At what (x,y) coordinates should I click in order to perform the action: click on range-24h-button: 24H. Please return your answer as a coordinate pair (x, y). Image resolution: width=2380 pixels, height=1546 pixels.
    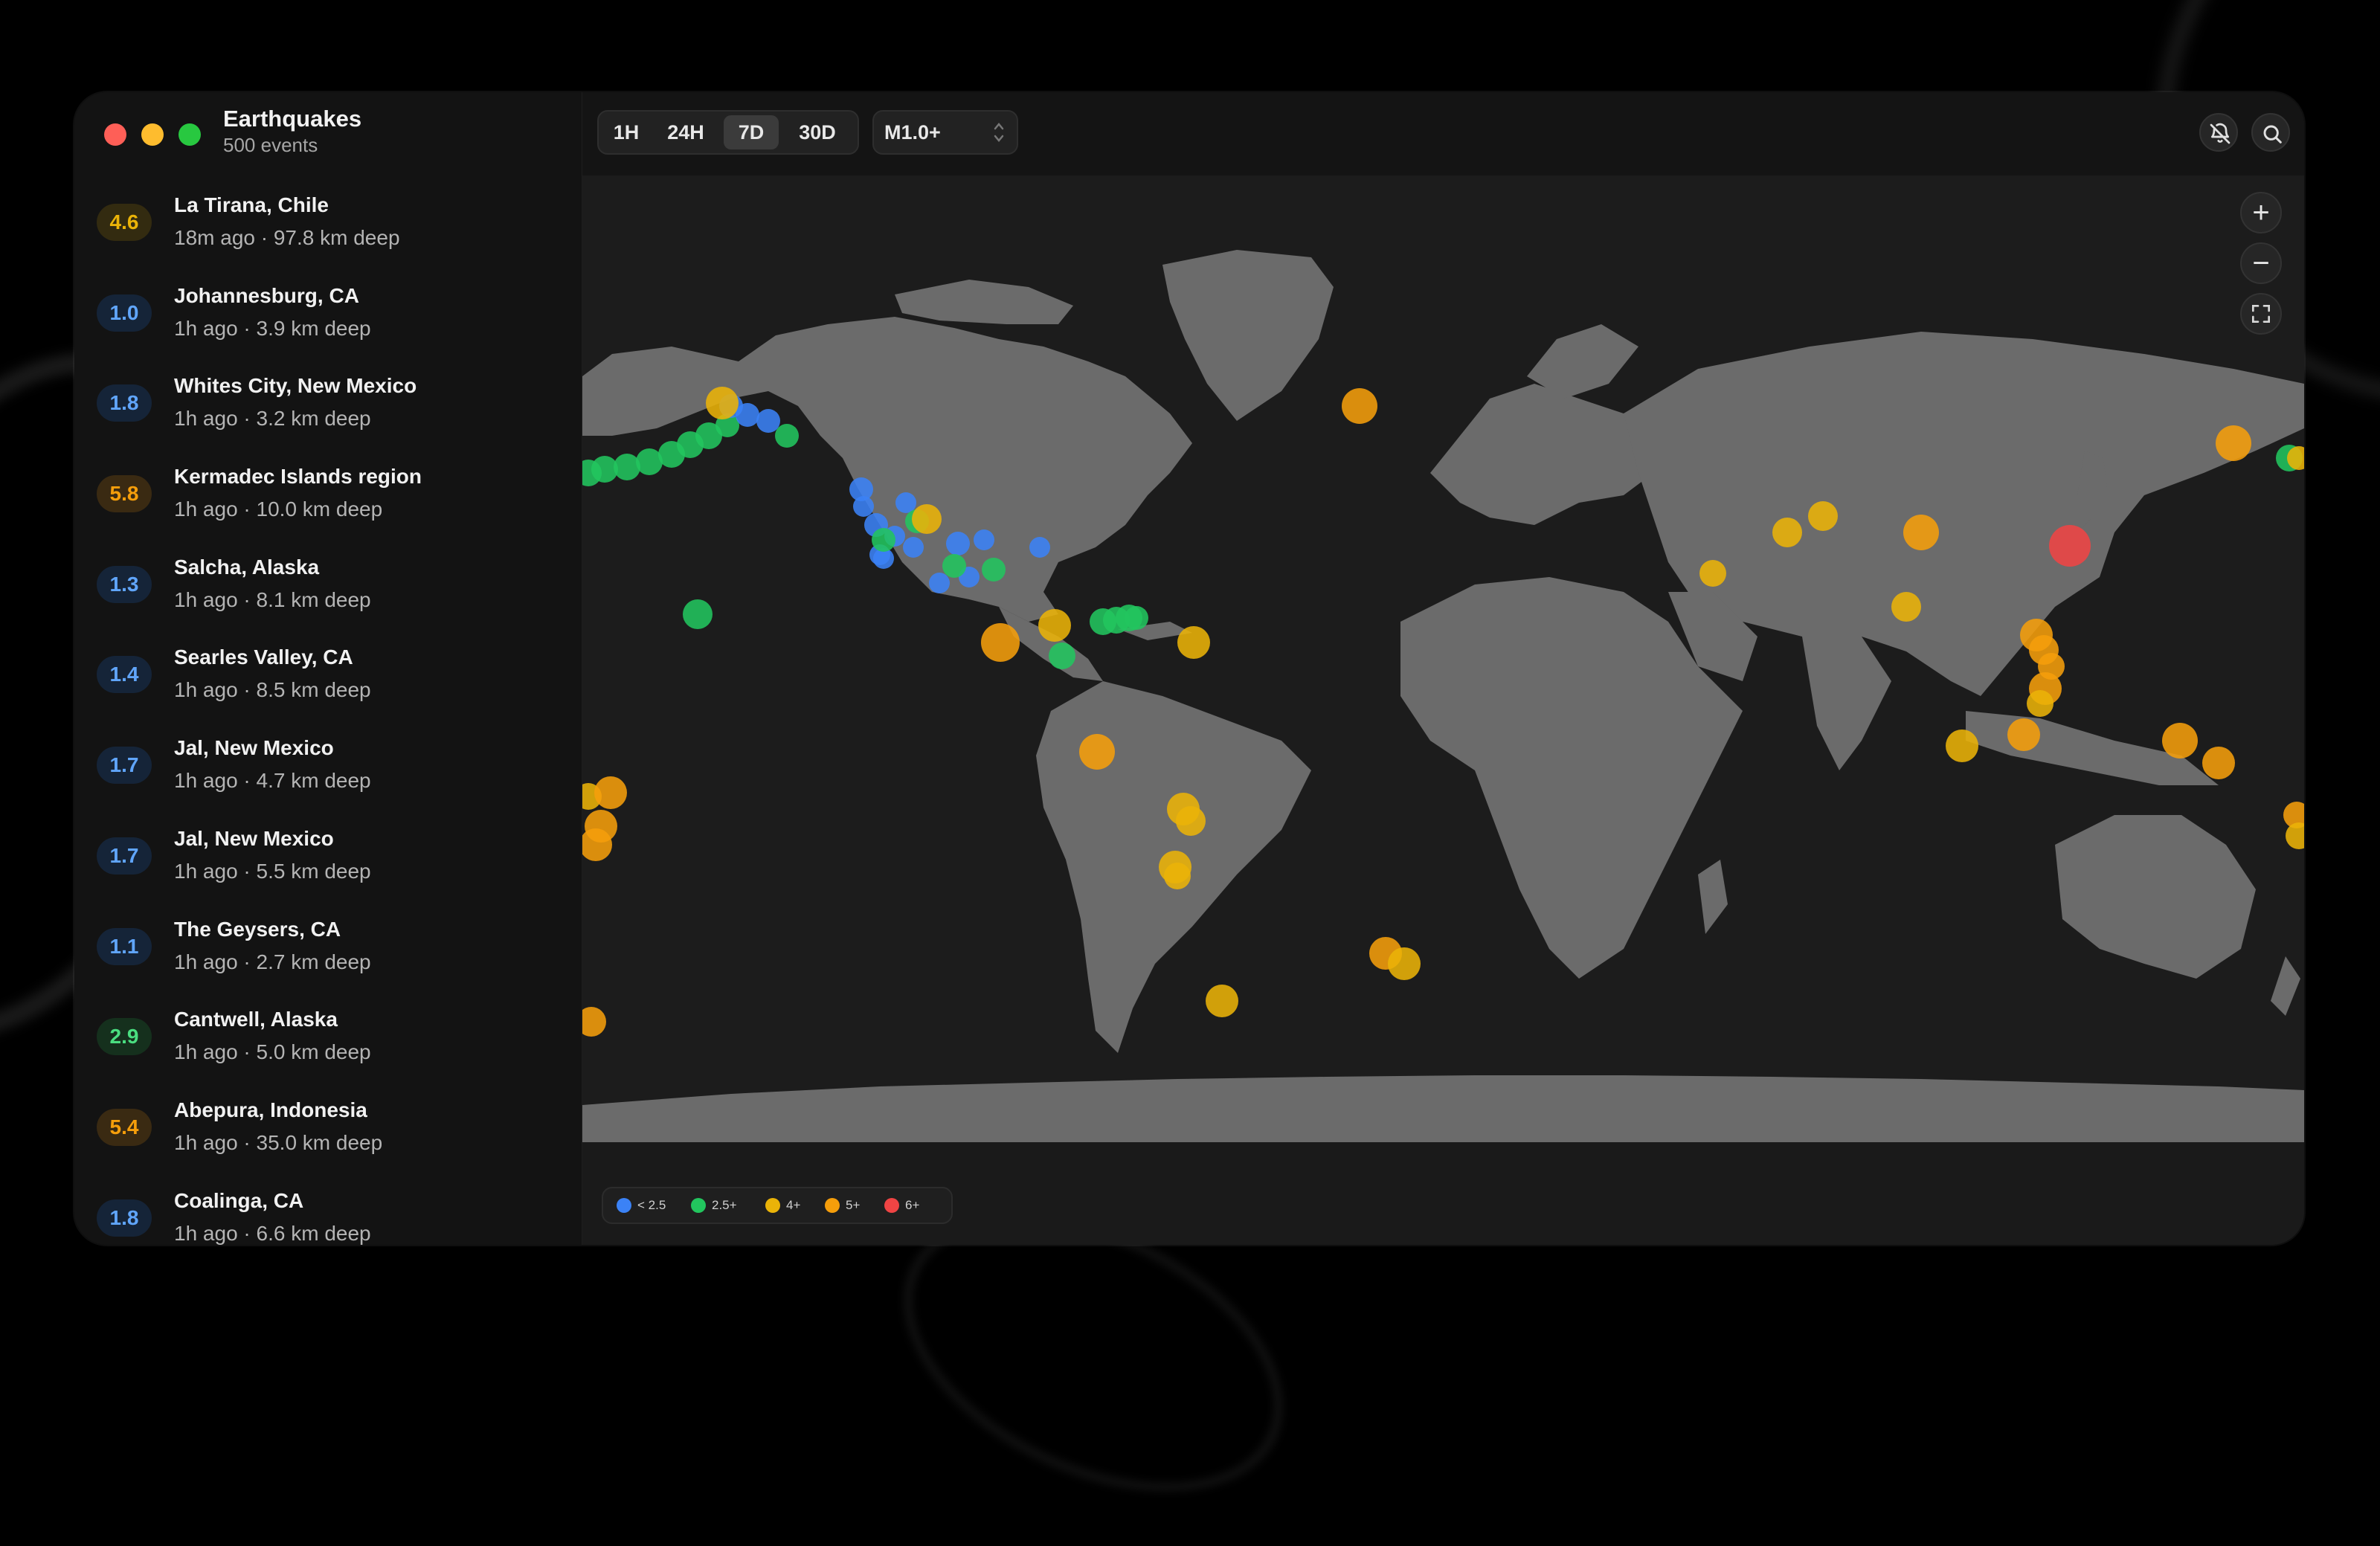
    Looking at the image, I should click on (686, 132).